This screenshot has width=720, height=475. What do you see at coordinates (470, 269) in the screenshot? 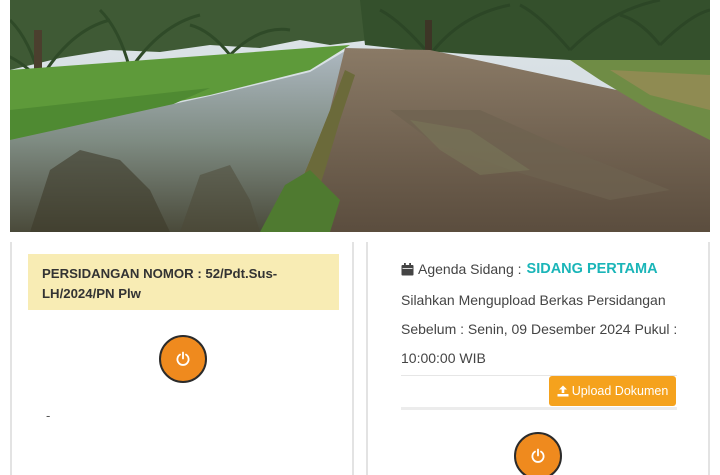
I see `agenda-label: Agenda Sidang :` at bounding box center [470, 269].